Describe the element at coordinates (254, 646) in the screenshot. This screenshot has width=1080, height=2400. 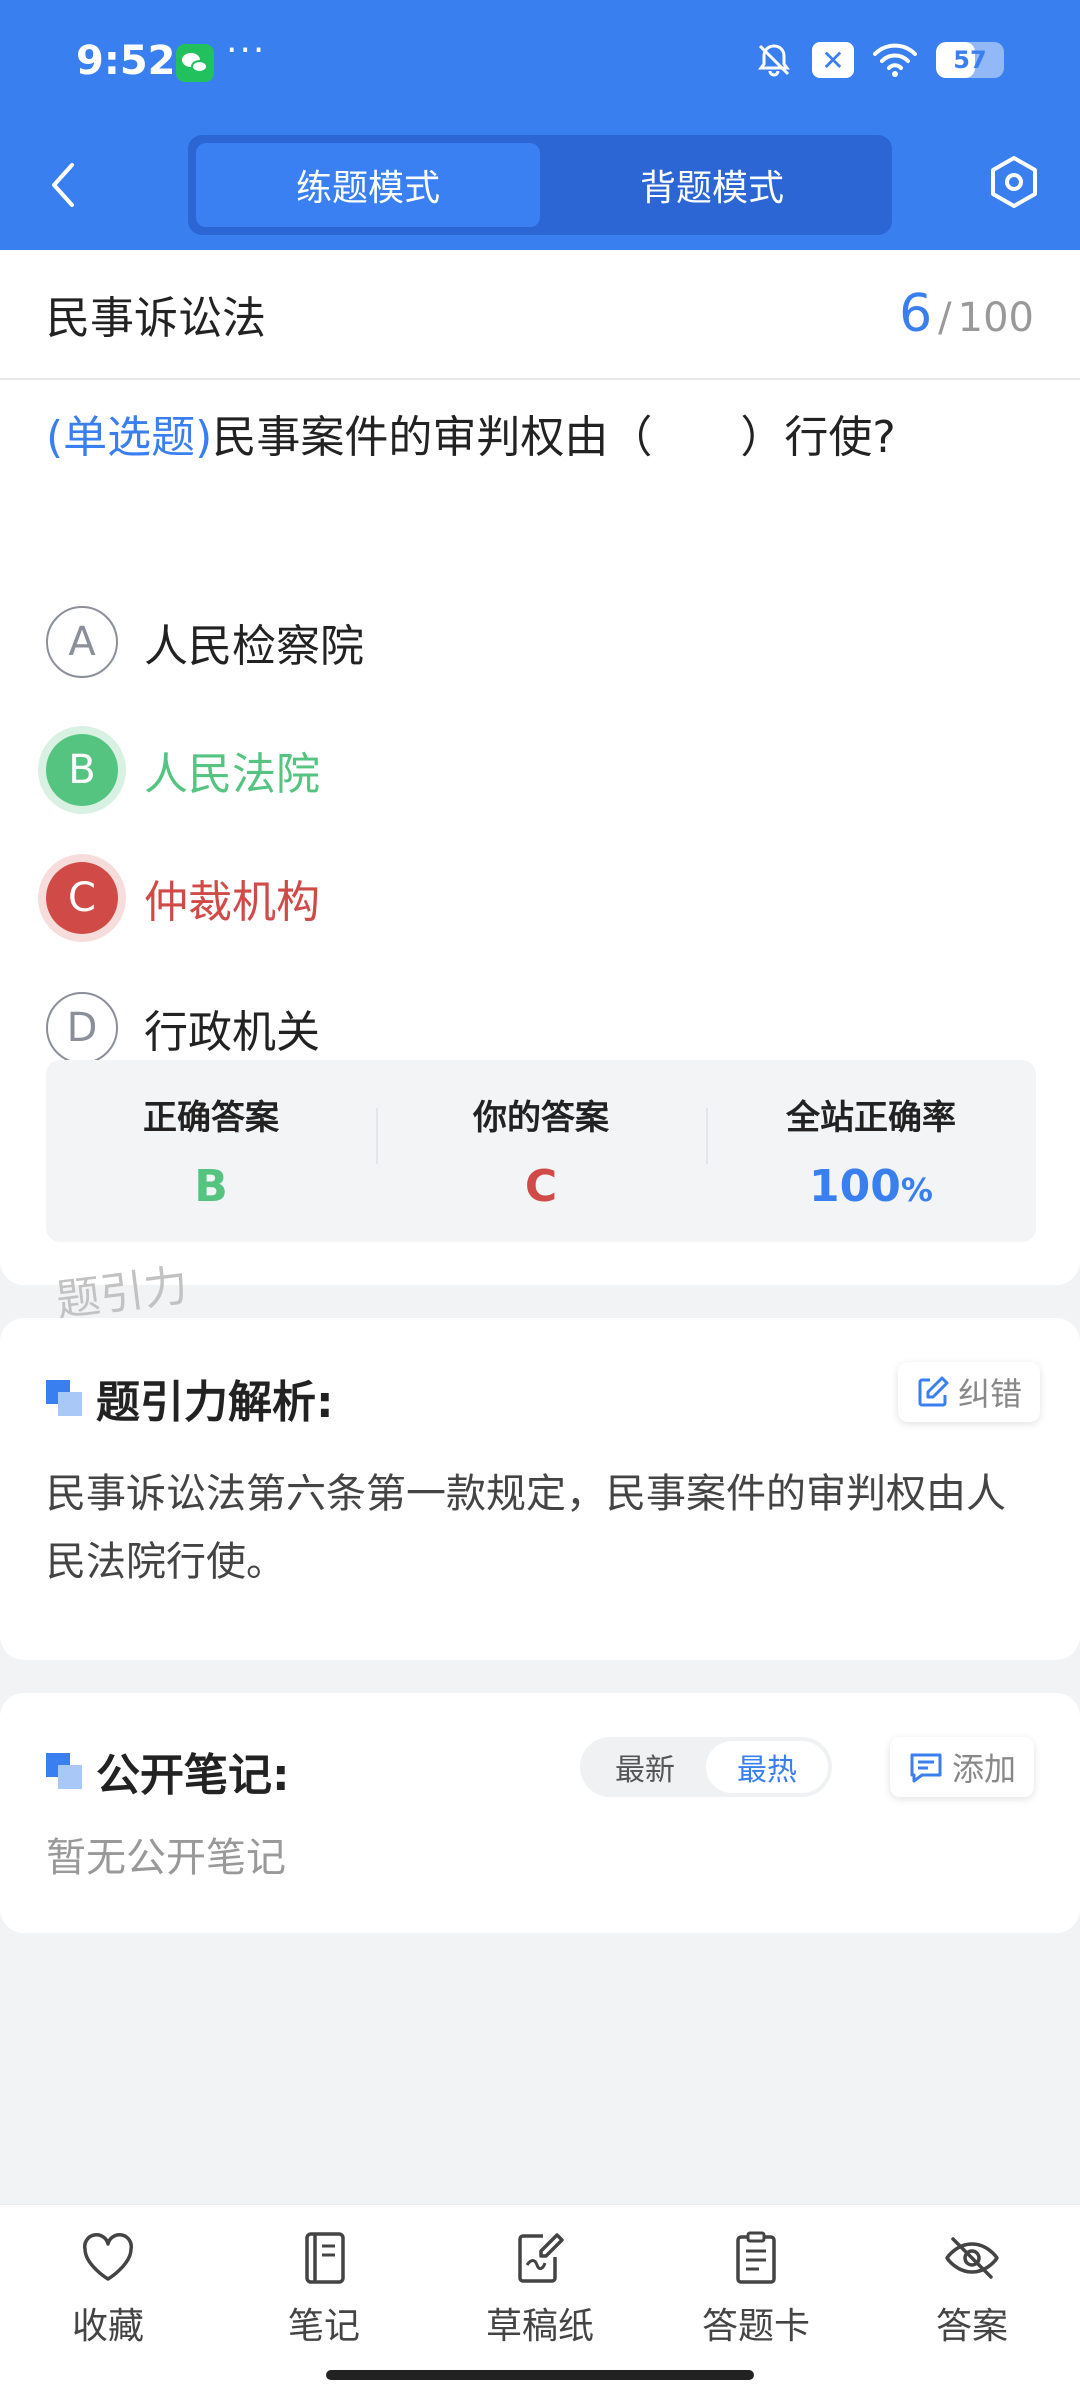
I see `option-a-text: 人民检察院` at that location.